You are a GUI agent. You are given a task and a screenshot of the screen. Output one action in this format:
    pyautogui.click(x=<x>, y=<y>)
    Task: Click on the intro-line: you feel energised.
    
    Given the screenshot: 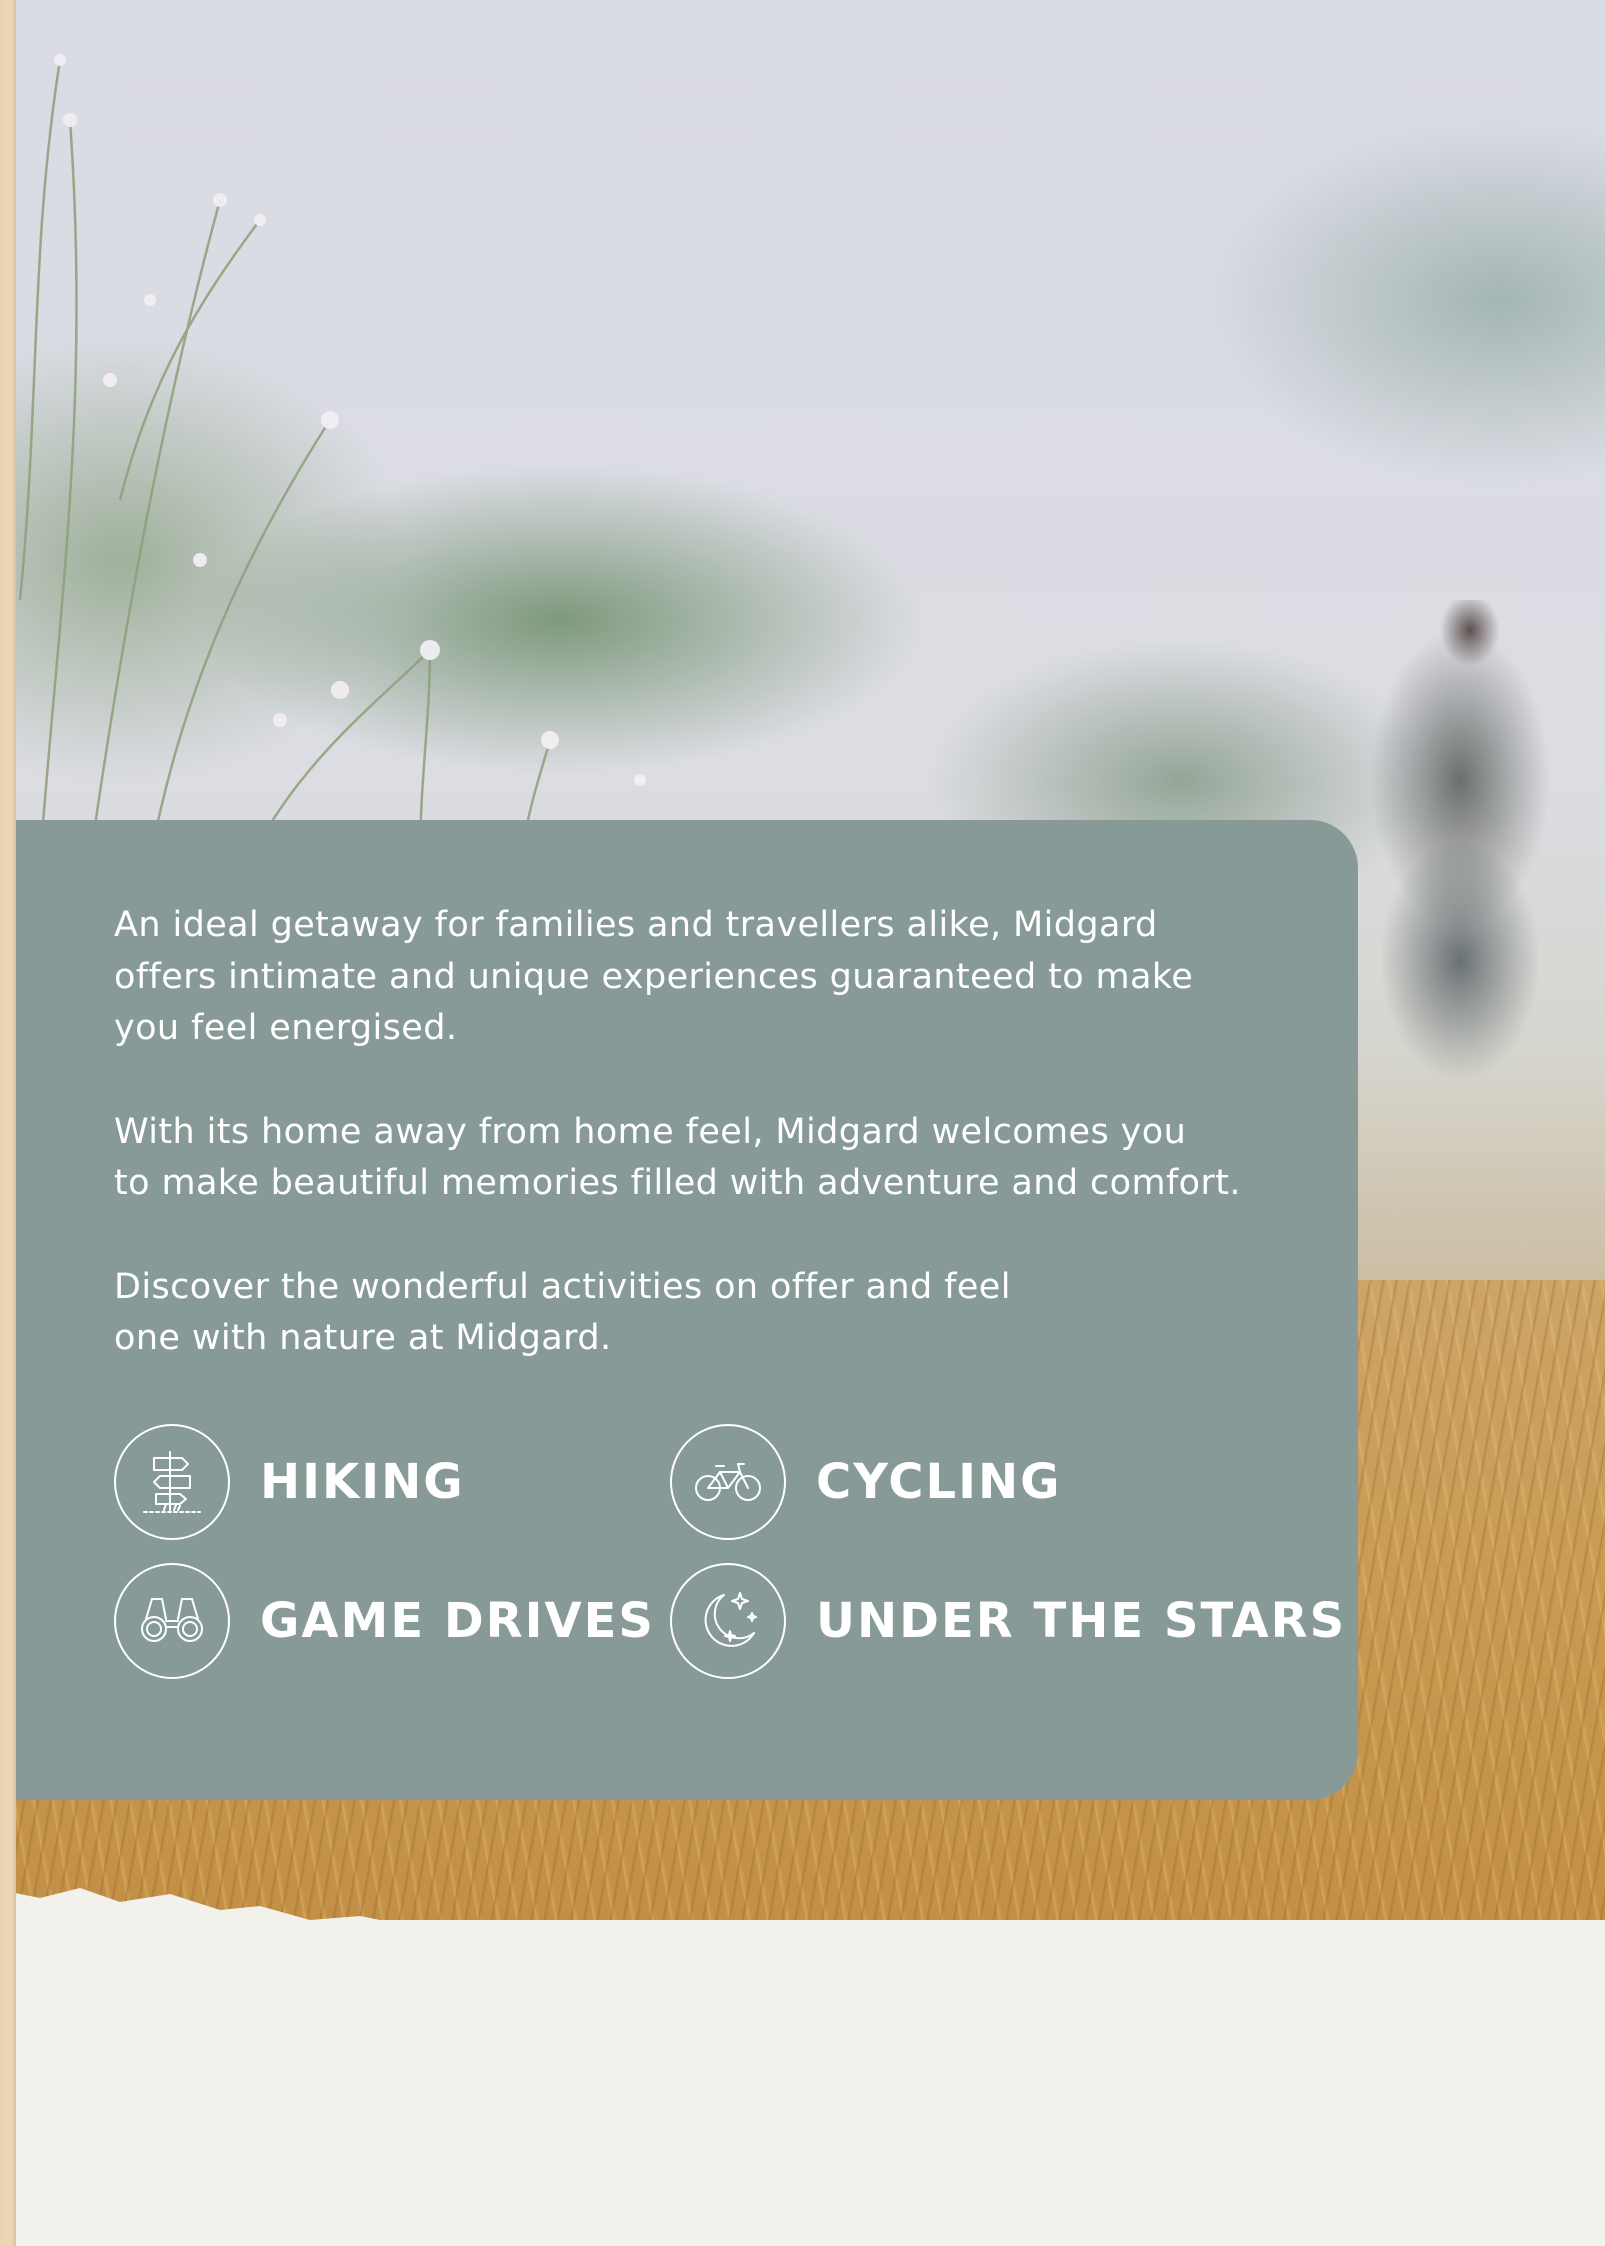 What is the action you would take?
    pyautogui.click(x=286, y=1028)
    